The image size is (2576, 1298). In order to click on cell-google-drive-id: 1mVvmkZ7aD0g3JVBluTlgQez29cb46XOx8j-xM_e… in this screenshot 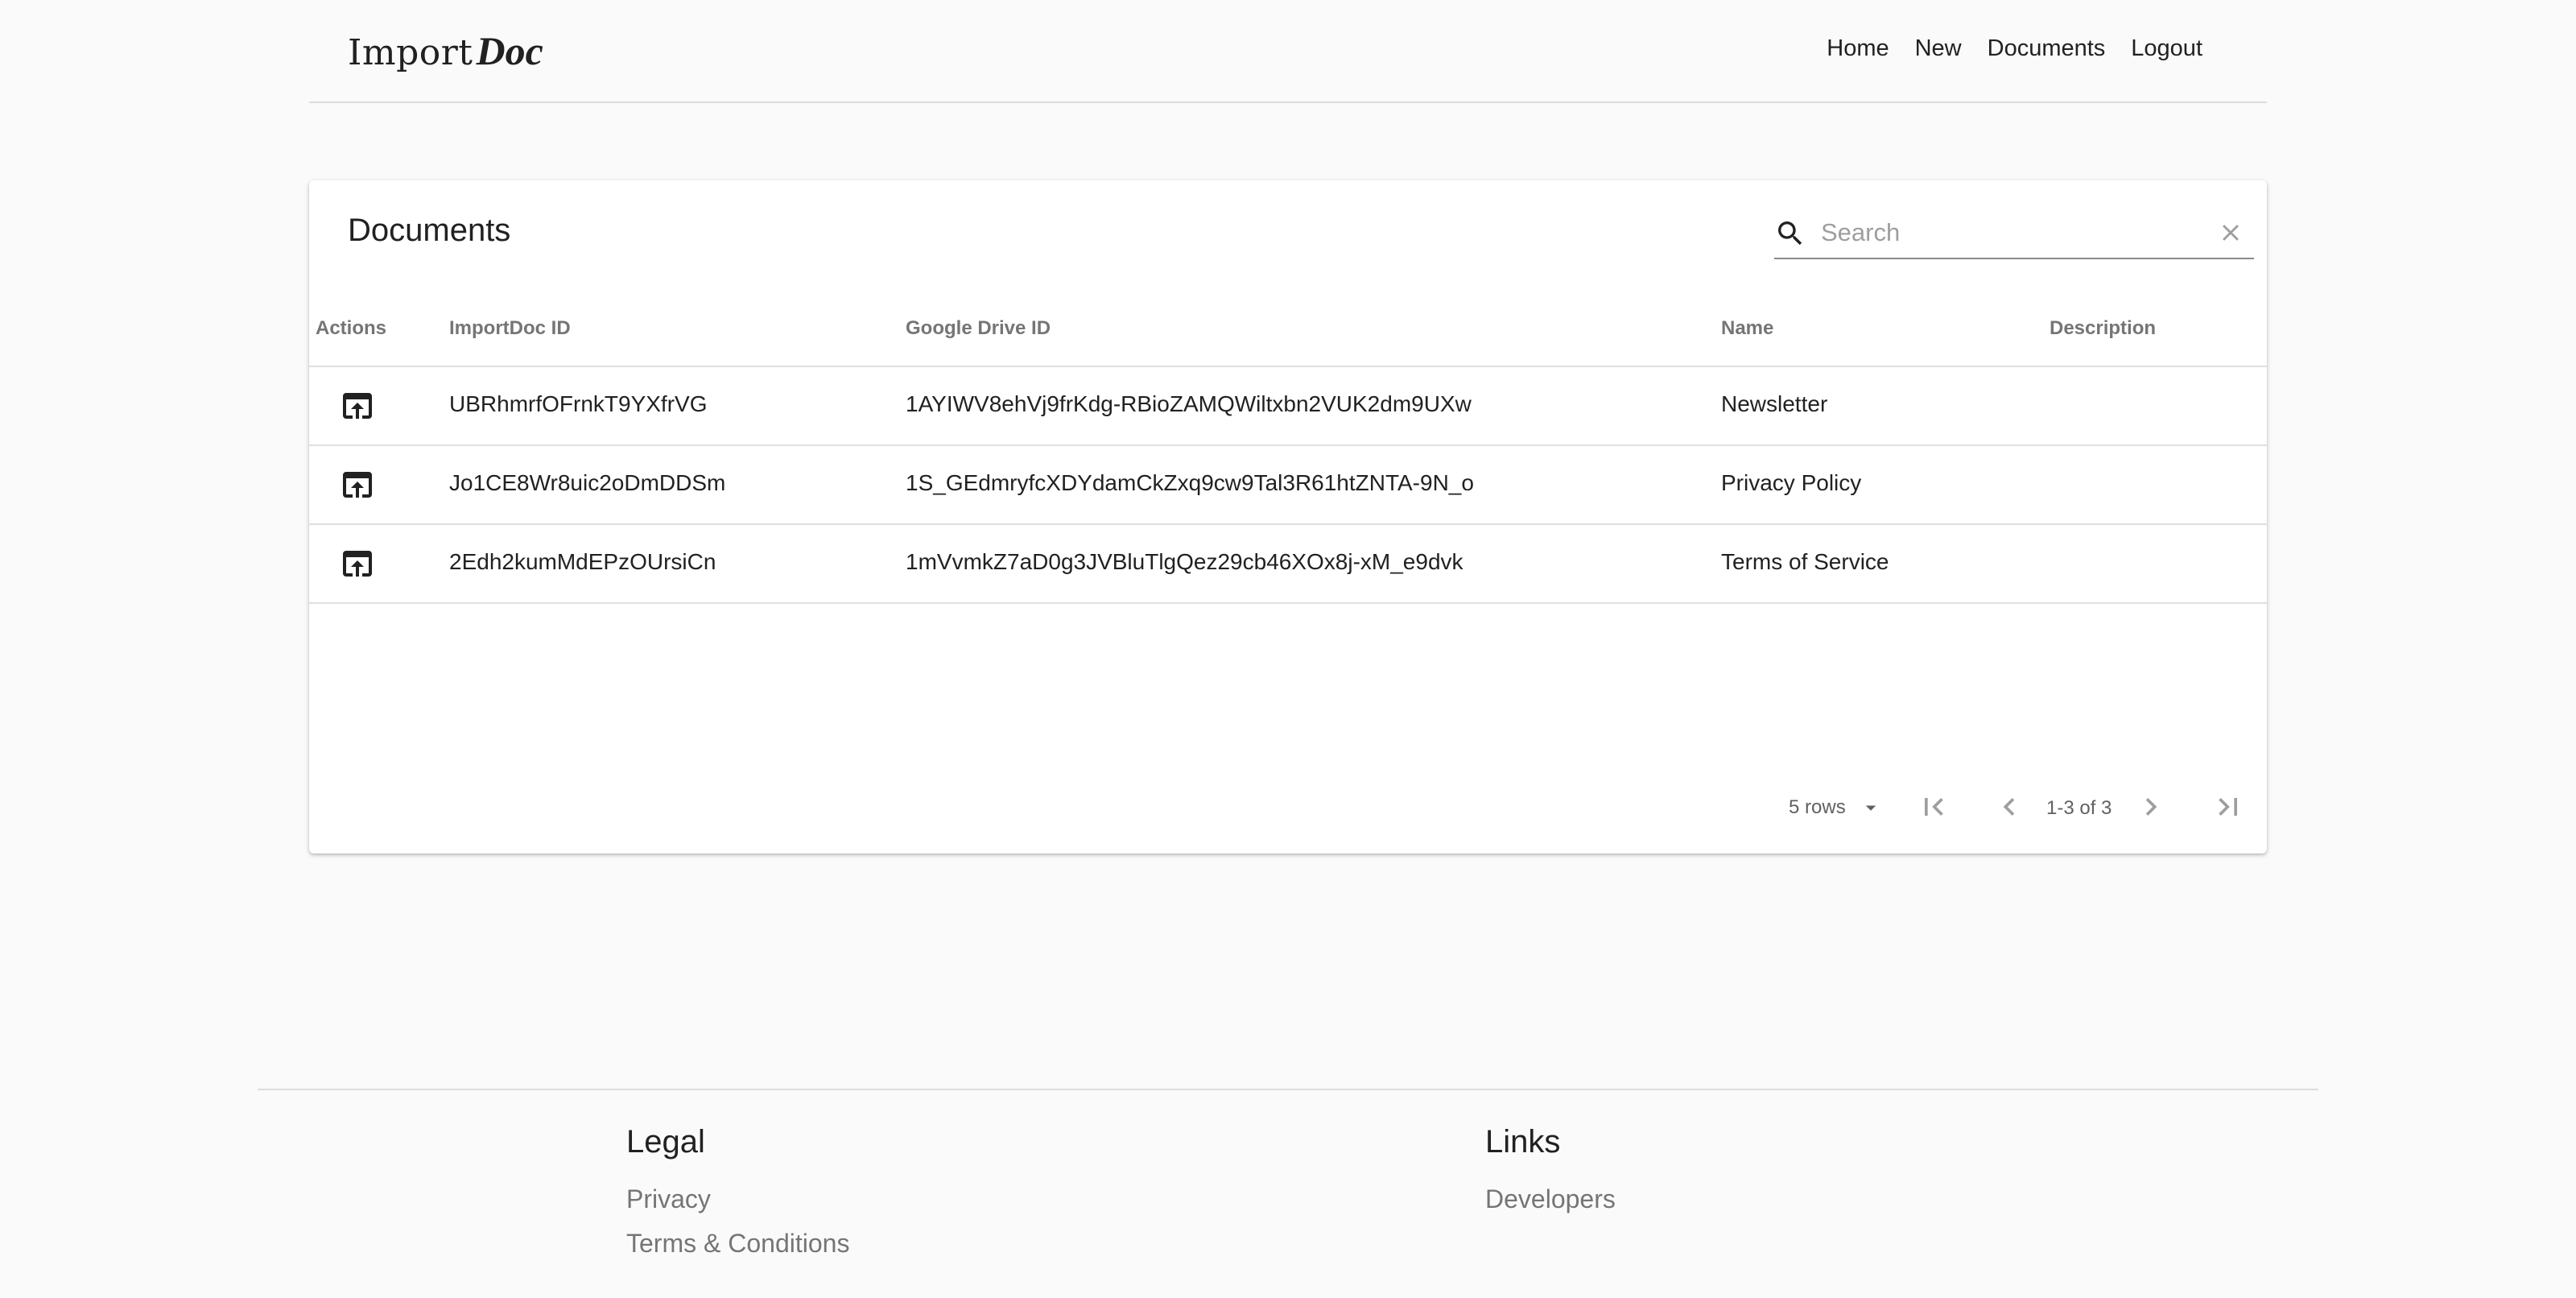, I will do `click(1184, 561)`.